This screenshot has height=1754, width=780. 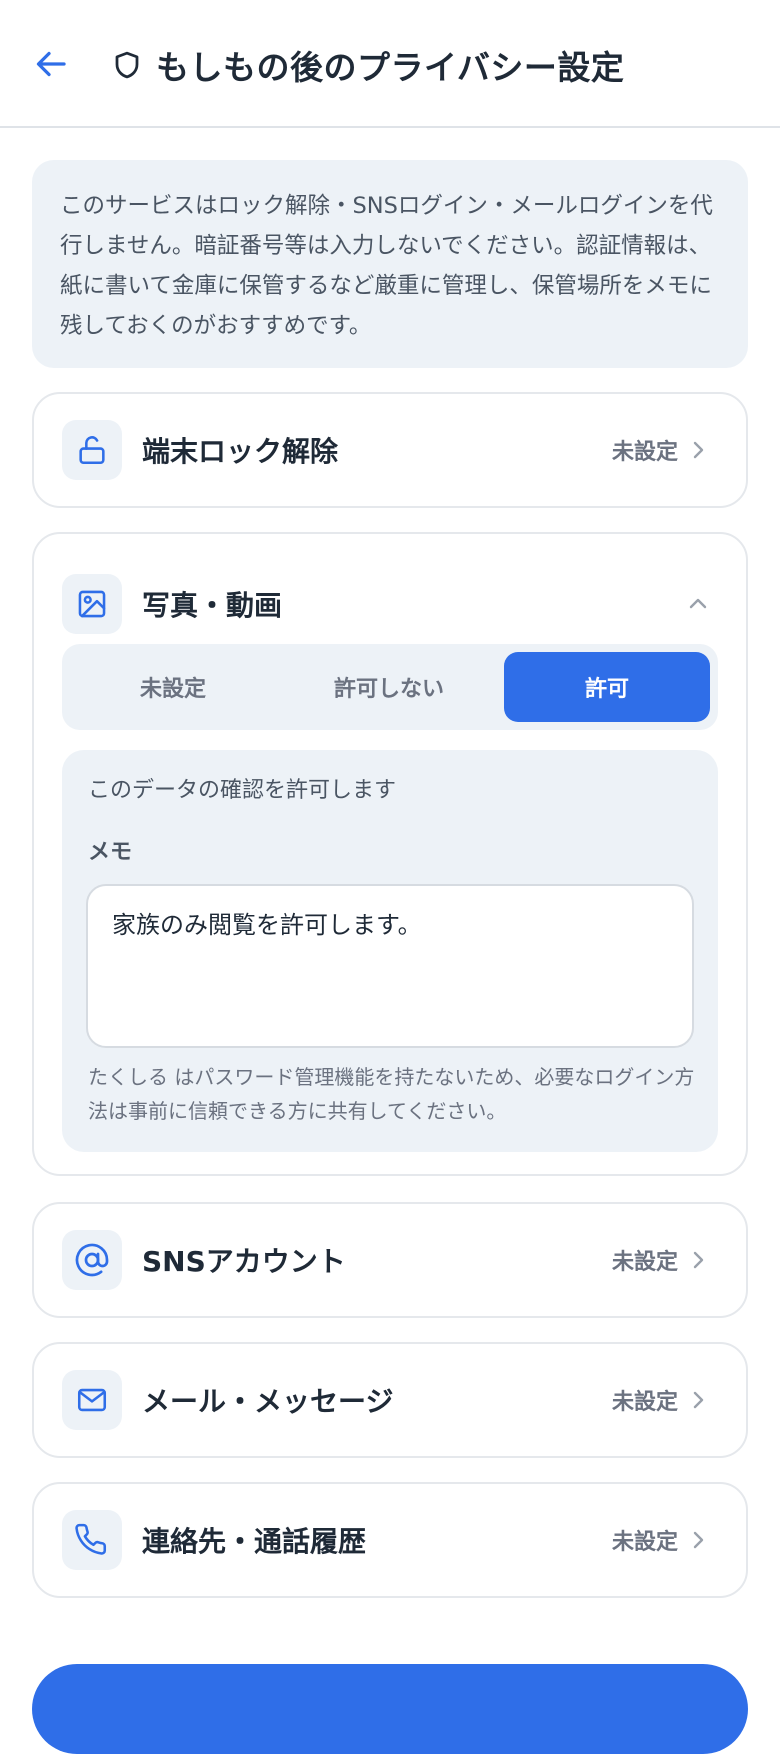 I want to click on sns-row: SNSアカウント 未設定, so click(x=390, y=1260).